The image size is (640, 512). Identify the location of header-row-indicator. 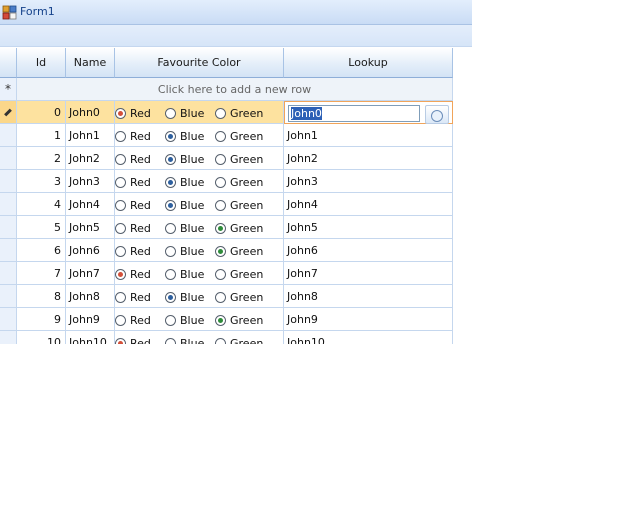
(8, 63).